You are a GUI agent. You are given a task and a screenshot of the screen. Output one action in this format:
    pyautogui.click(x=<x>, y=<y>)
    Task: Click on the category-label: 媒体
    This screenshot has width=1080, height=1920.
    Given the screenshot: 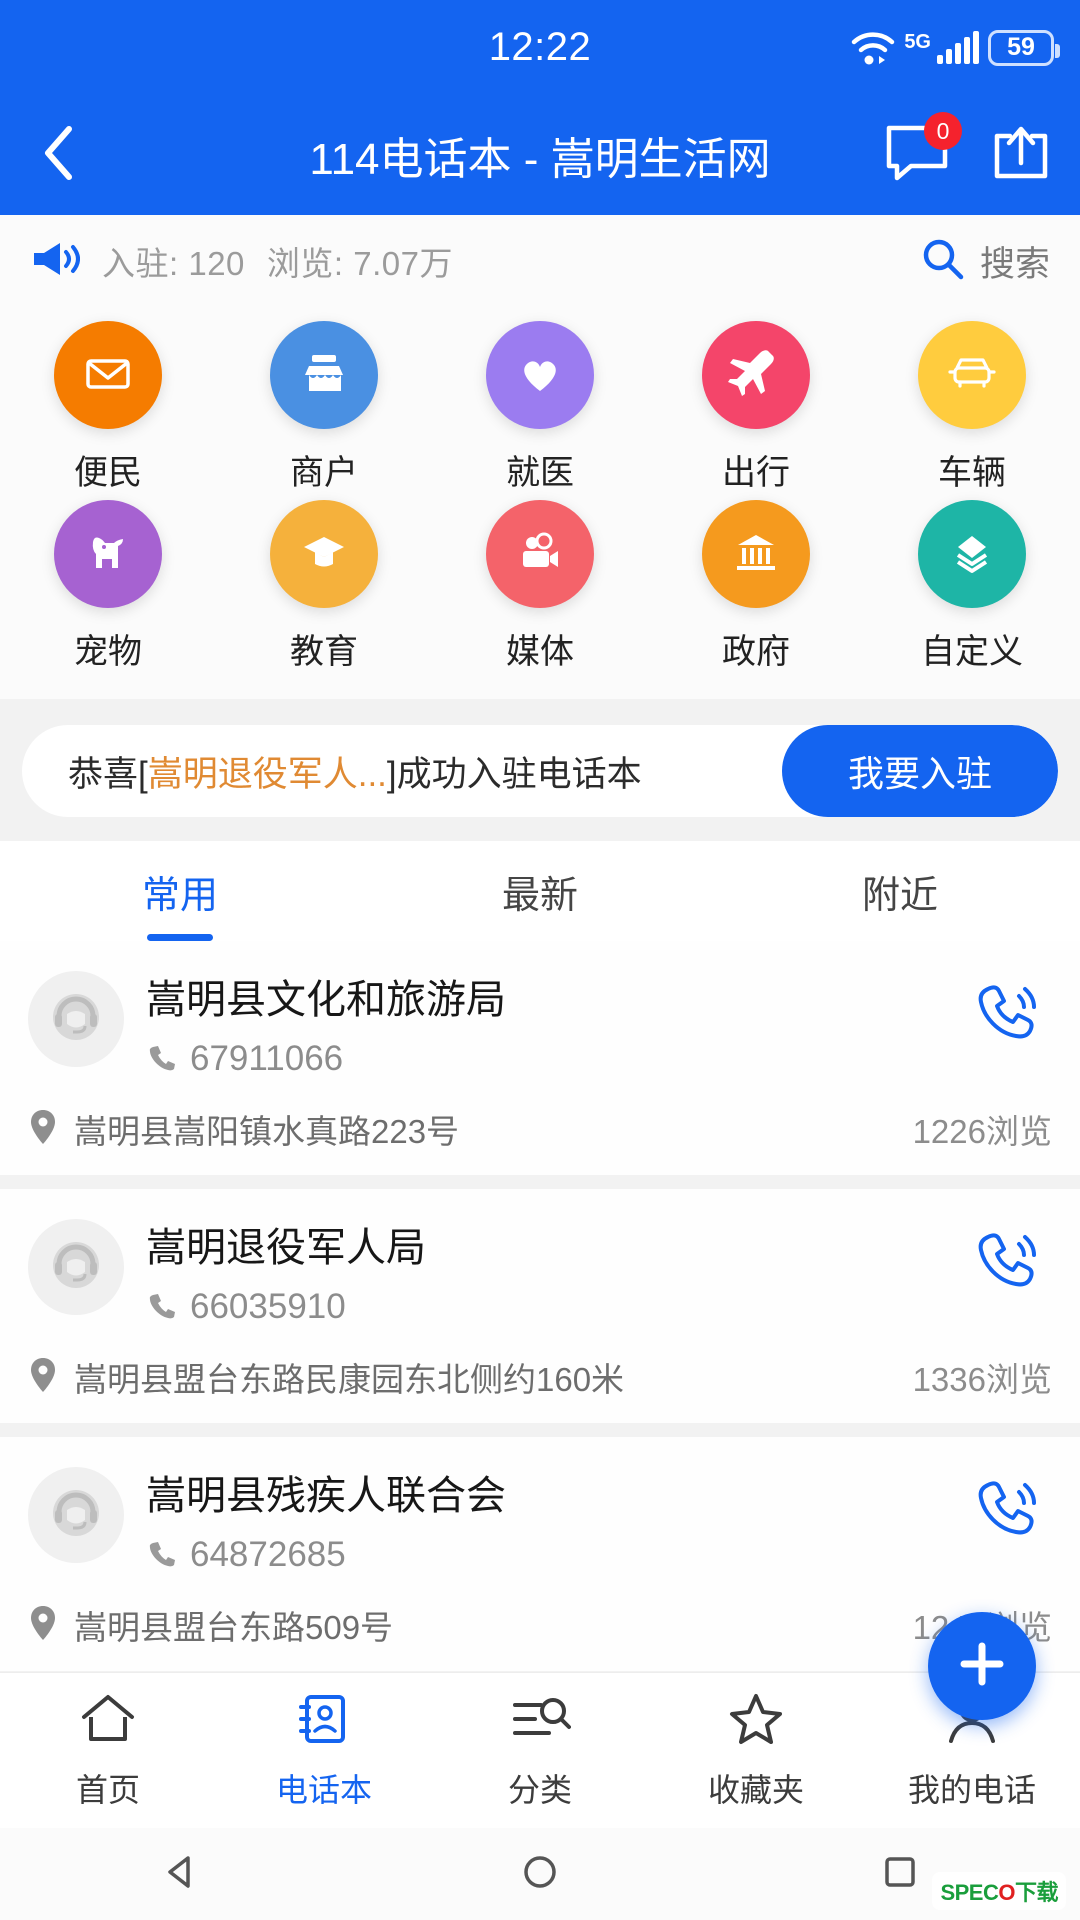 What is the action you would take?
    pyautogui.click(x=540, y=652)
    